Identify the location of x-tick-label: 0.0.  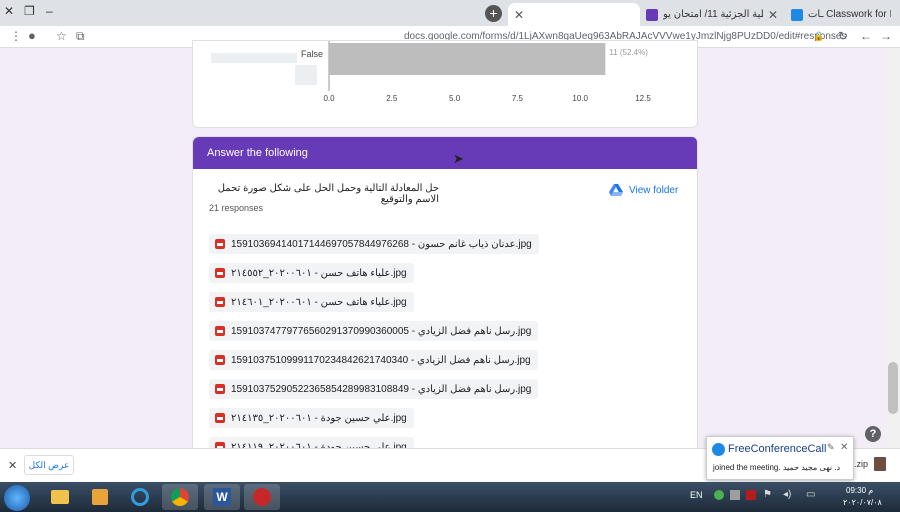
(329, 98).